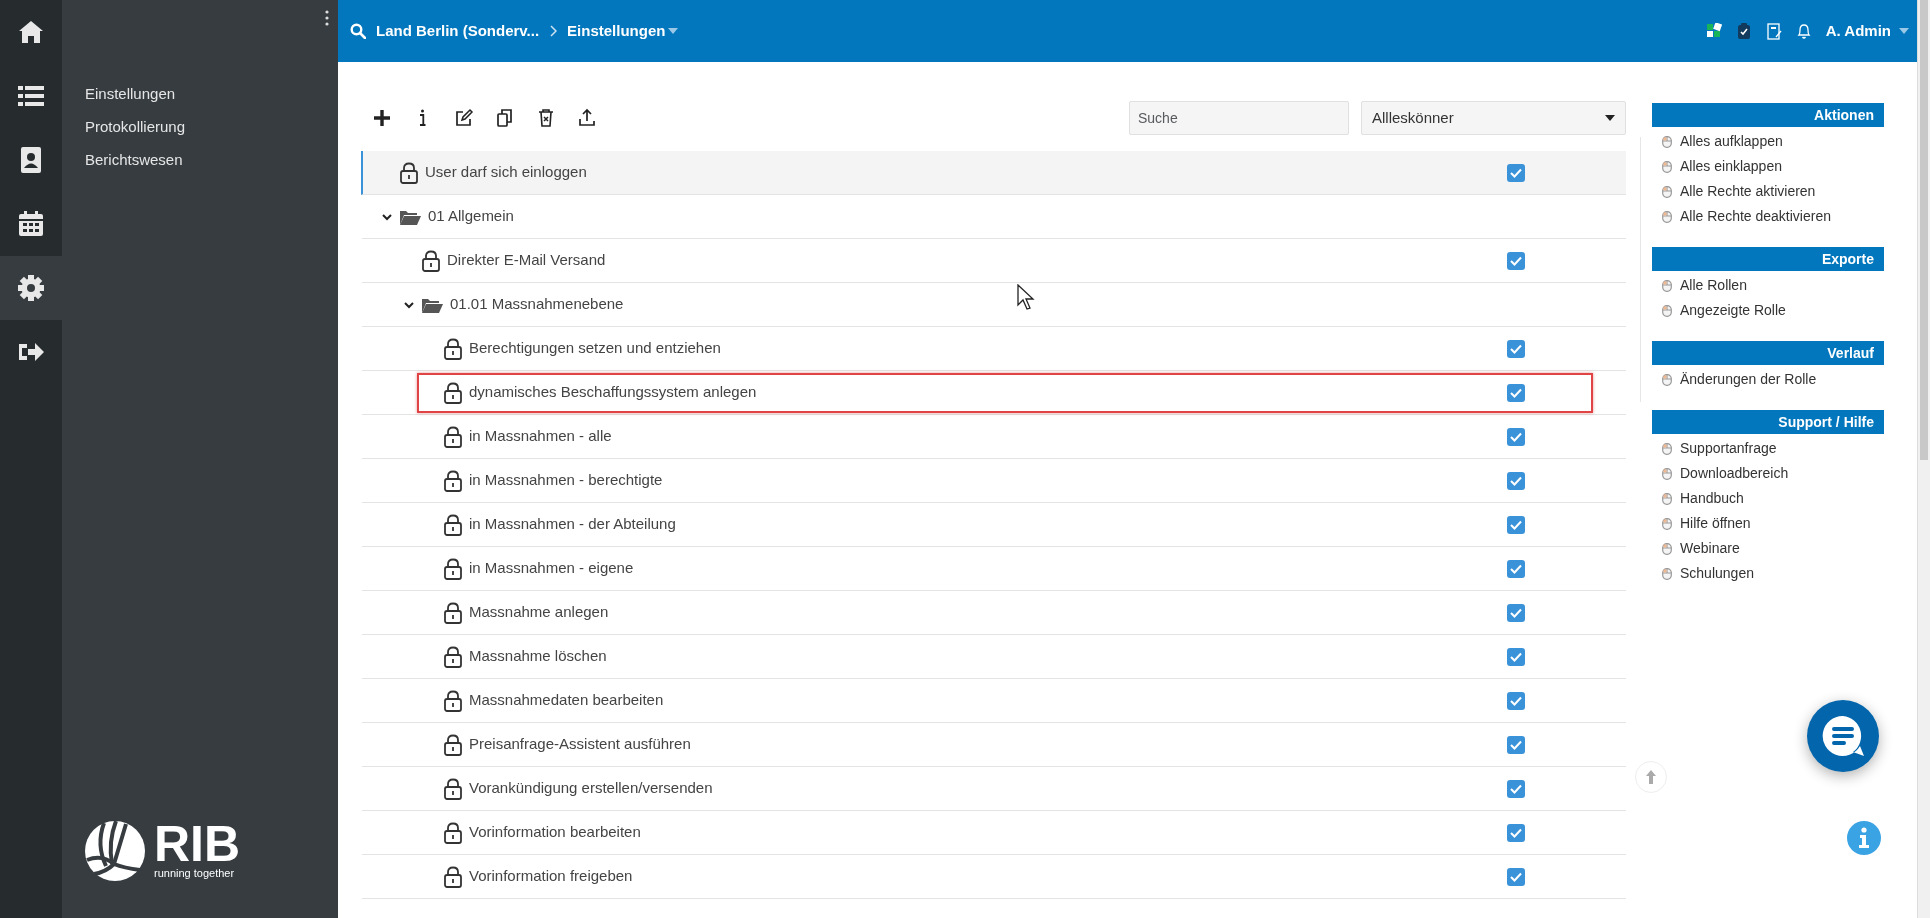 This screenshot has height=918, width=1930. I want to click on panel-link: Supportanfrage, so click(1768, 448).